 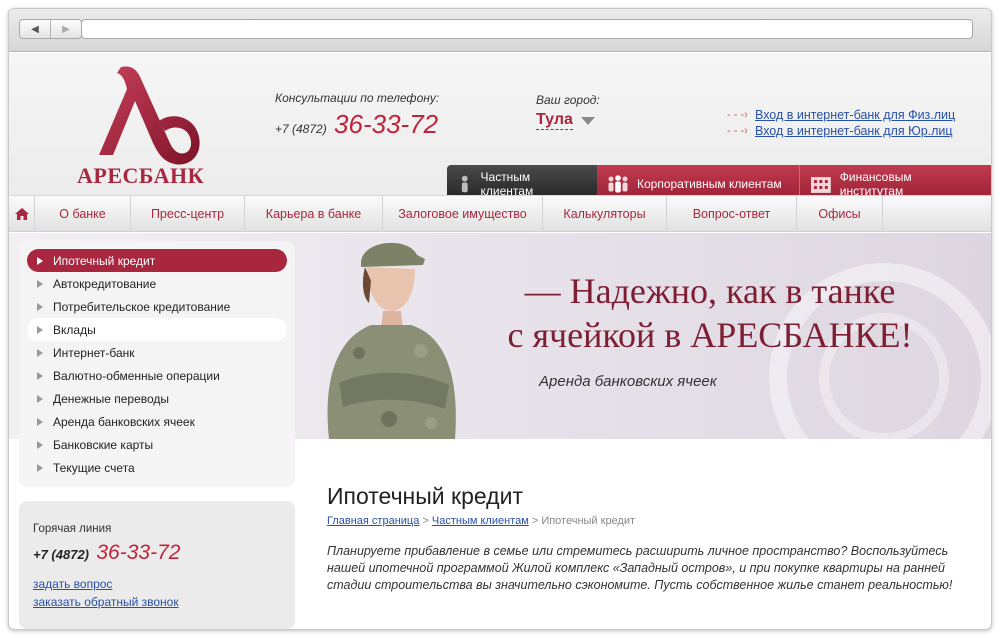 I want to click on sidemenu-item-label: Текущие счета, so click(x=94, y=467).